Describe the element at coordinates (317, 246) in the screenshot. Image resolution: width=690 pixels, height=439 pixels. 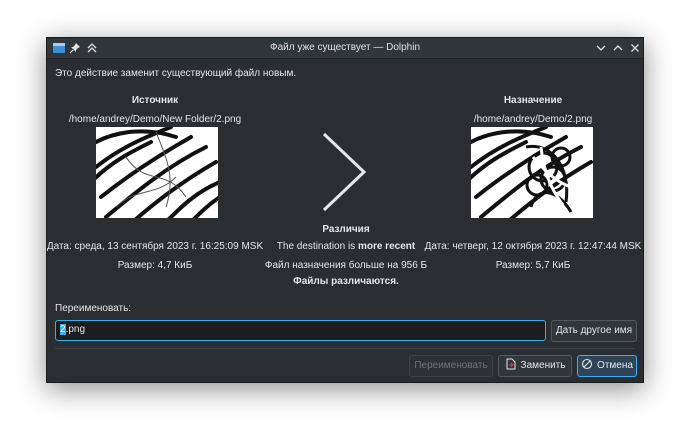
I see `recency-prefix: The destination is` at that location.